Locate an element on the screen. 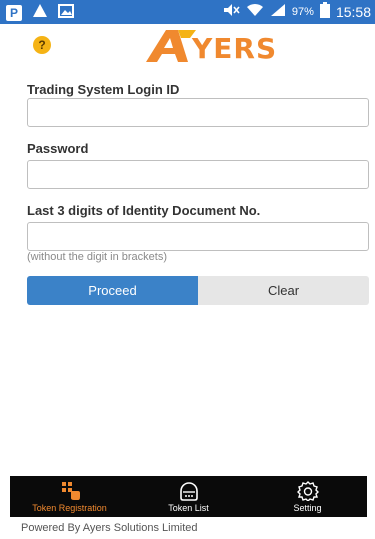 Image resolution: width=375 pixels, height=539 pixels. password-input is located at coordinates (198, 174).